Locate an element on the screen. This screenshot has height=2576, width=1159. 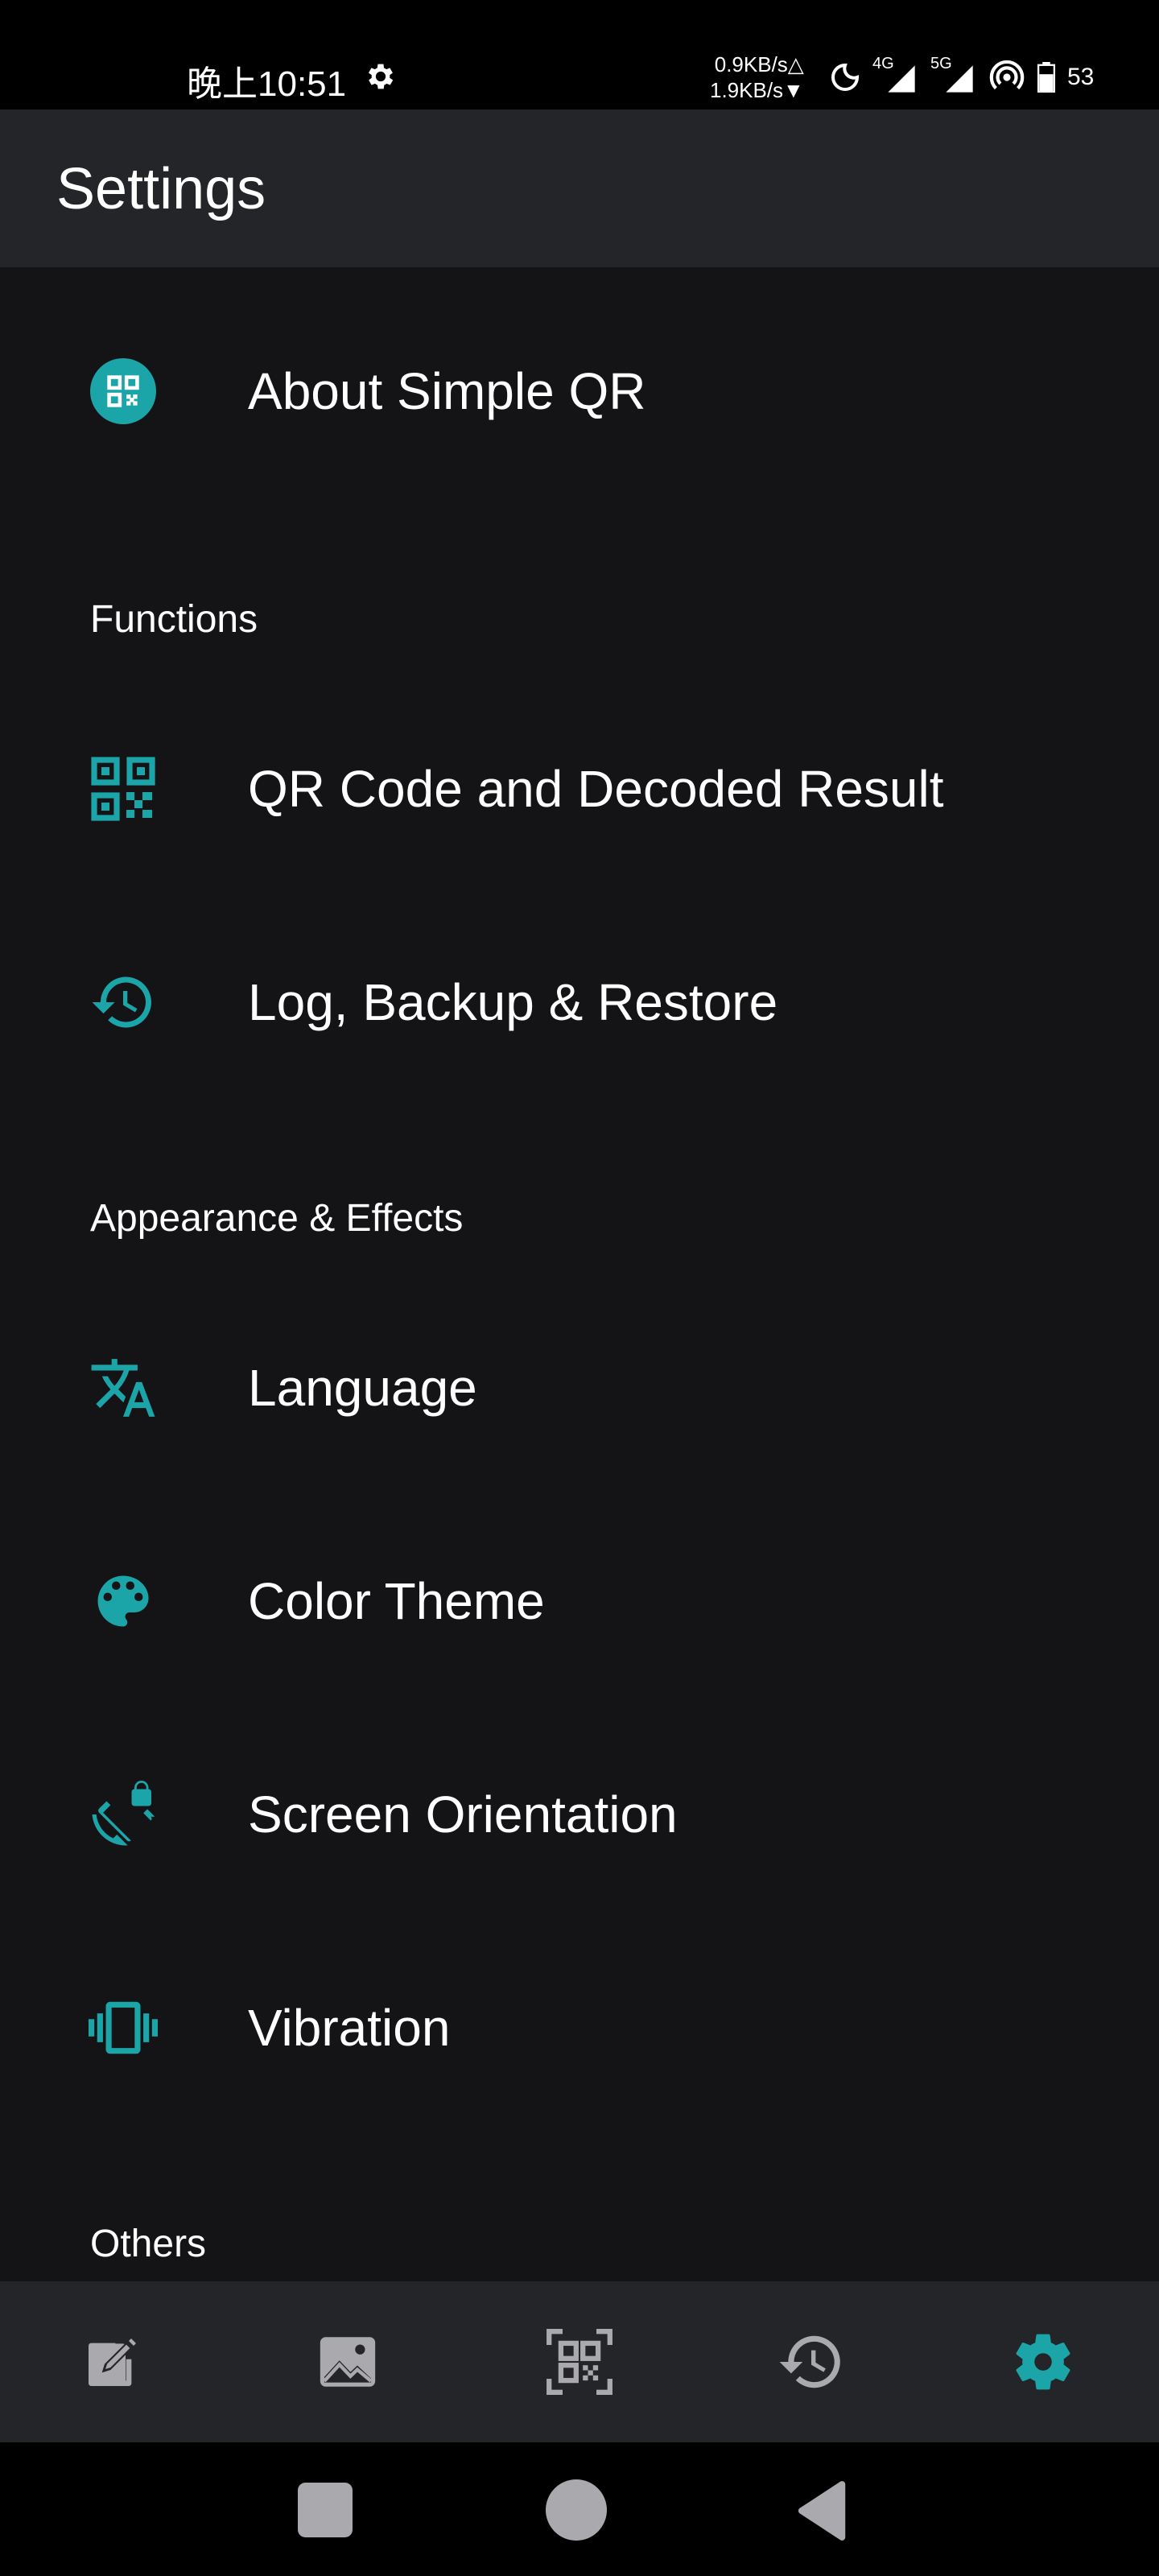
home-circle-icon is located at coordinates (576, 2510).